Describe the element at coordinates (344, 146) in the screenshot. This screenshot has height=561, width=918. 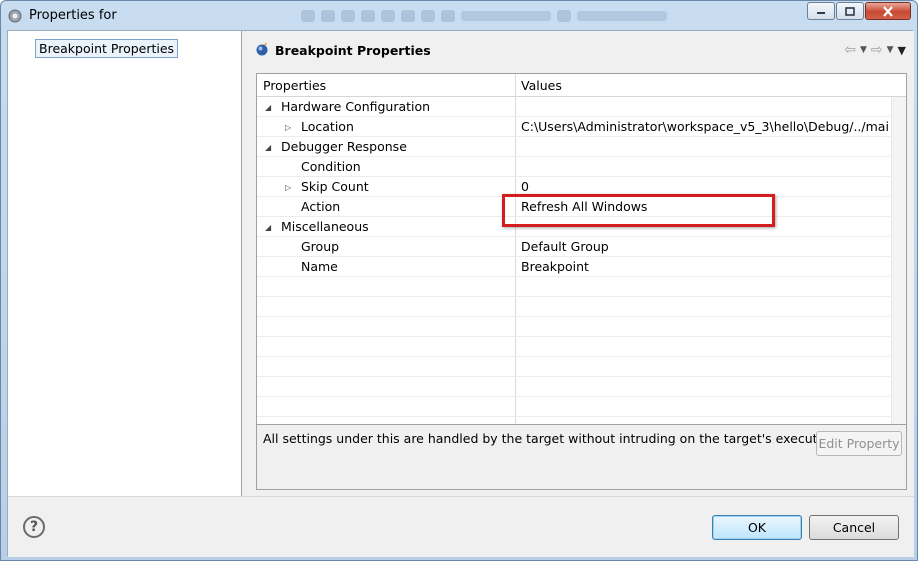
I see `property-name: Debugger Response` at that location.